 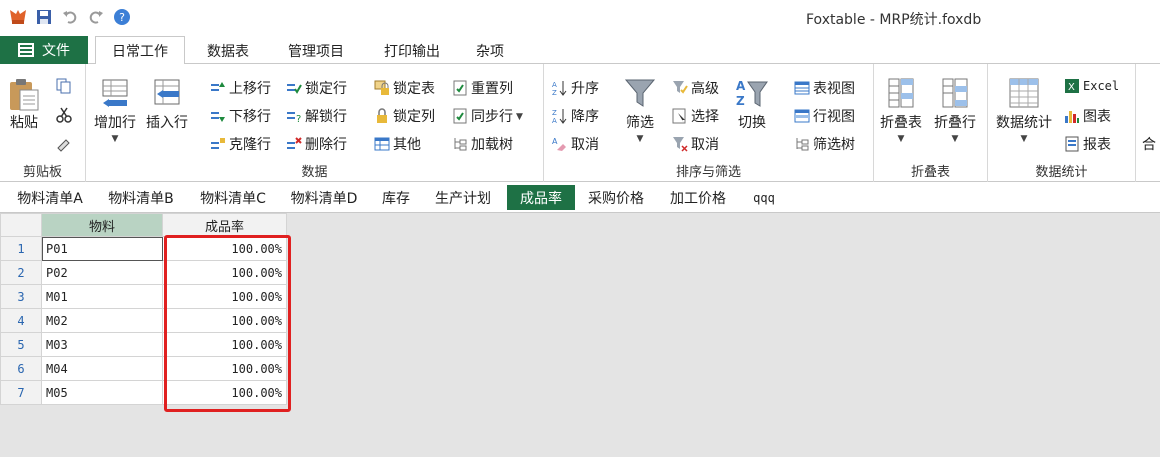 I want to click on data-stats-dropdown-icon: ▼, so click(x=1024, y=139).